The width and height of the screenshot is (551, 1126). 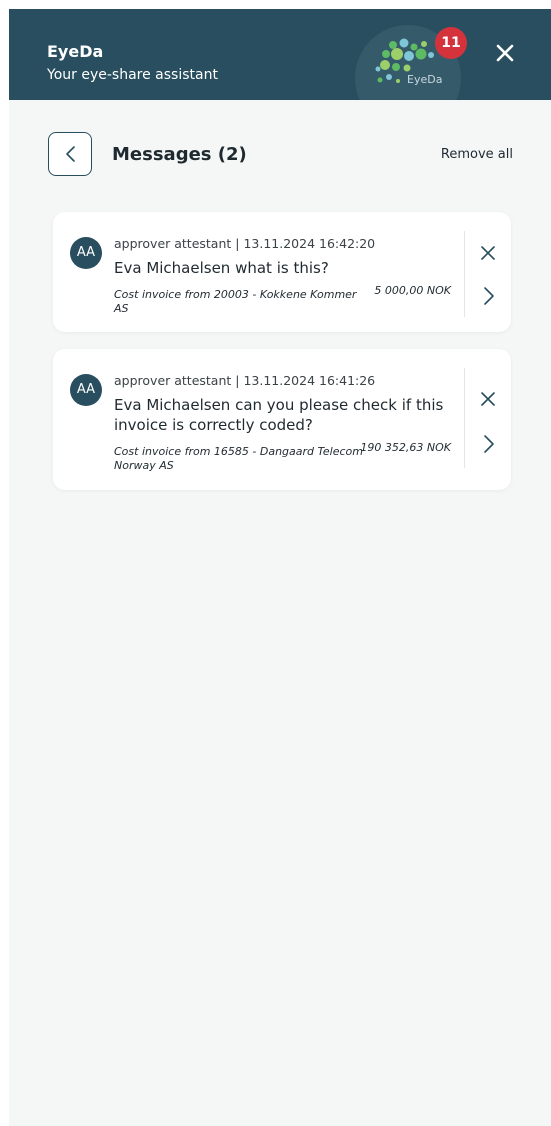 I want to click on message-text: Eva Michaelsen what is this?, so click(x=221, y=268).